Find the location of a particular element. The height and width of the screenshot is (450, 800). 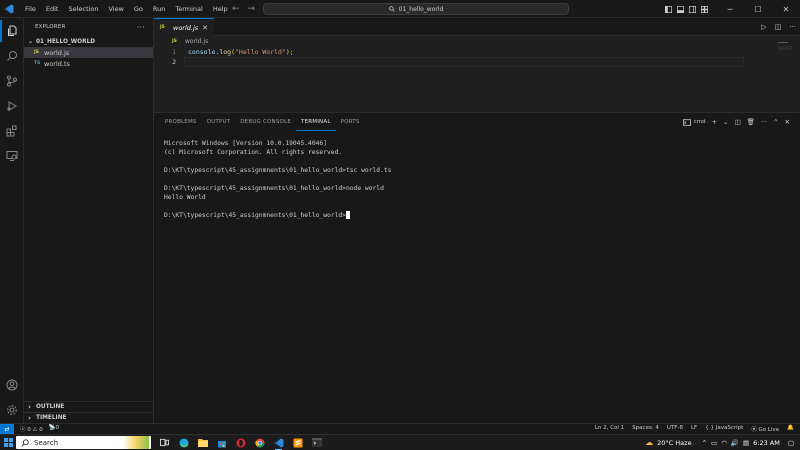

shell-name: cmd is located at coordinates (699, 122).